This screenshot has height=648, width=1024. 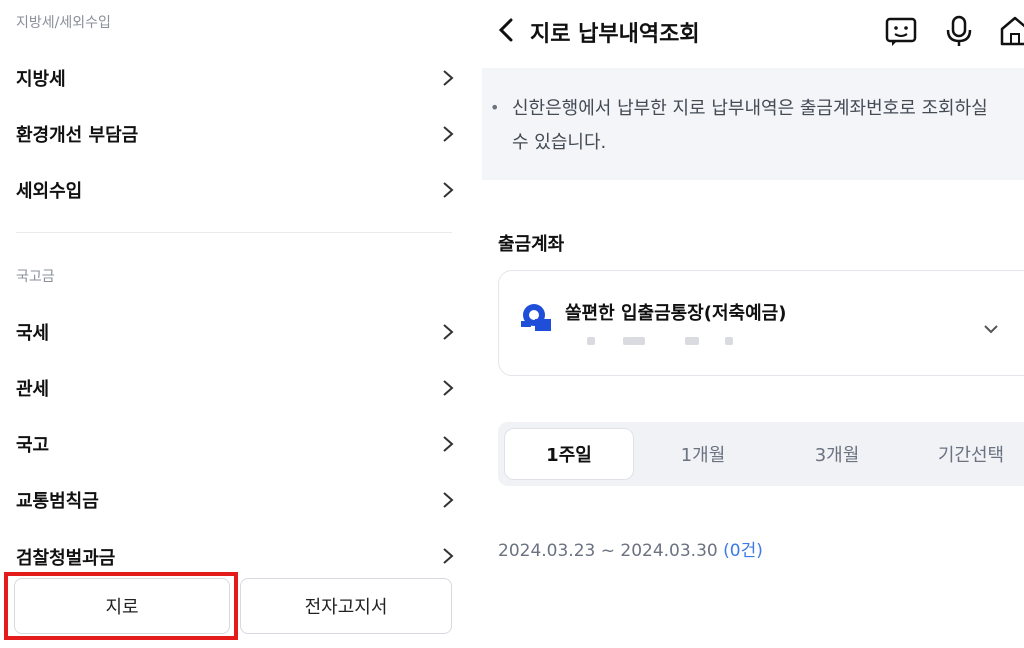 What do you see at coordinates (531, 244) in the screenshot?
I see `withdrawal-account-label: 출금계좌` at bounding box center [531, 244].